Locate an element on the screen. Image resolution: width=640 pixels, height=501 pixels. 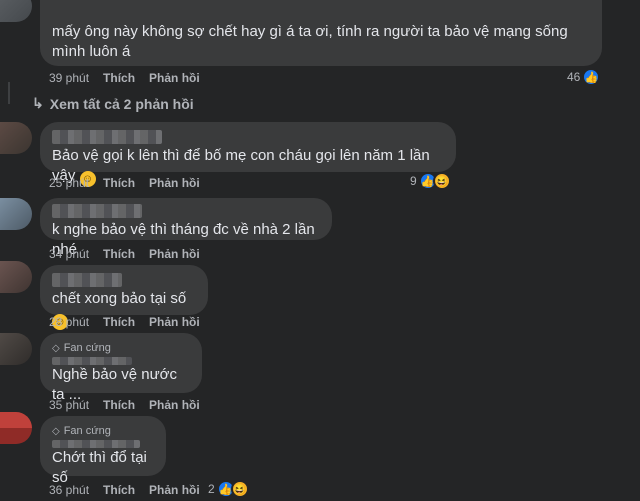
reaction-summary: 9 👍 😆 is located at coordinates (430, 181).